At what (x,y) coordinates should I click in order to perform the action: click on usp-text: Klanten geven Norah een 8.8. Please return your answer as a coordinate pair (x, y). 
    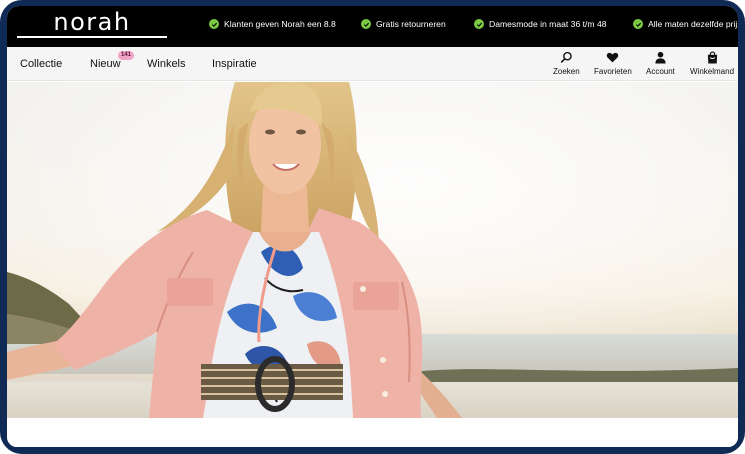
    Looking at the image, I should click on (280, 24).